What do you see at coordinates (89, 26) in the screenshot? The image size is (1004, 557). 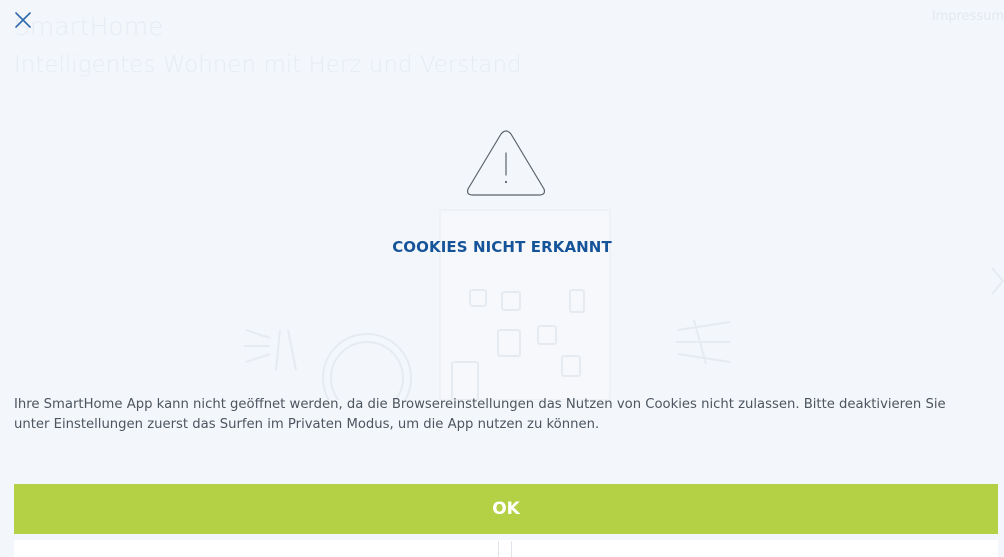 I see `background-brand-title: SmartHome` at bounding box center [89, 26].